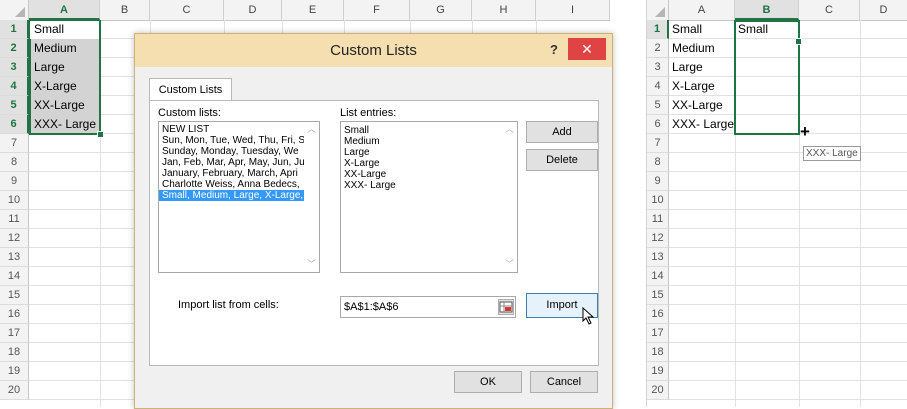  What do you see at coordinates (564, 382) in the screenshot?
I see `cancel-button: Cancel` at bounding box center [564, 382].